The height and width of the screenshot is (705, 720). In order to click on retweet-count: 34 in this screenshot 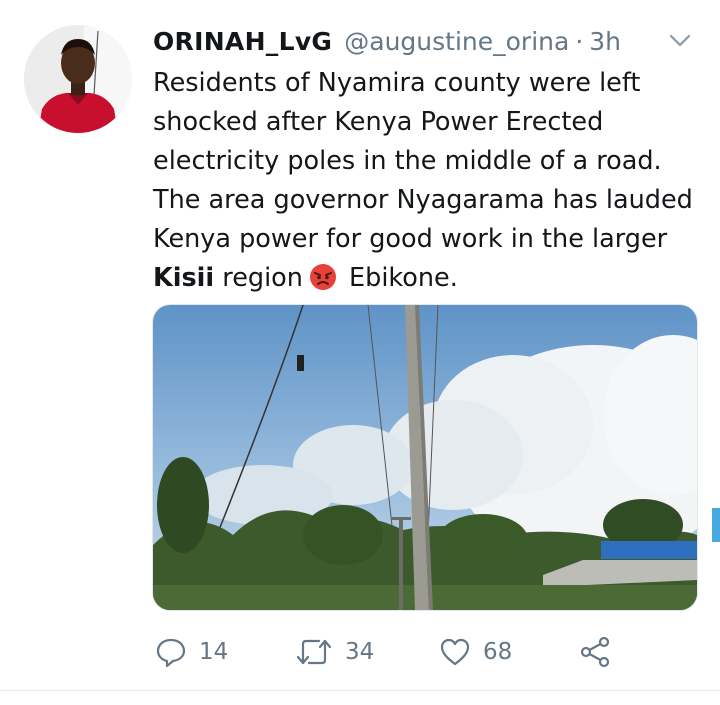, I will do `click(360, 652)`.